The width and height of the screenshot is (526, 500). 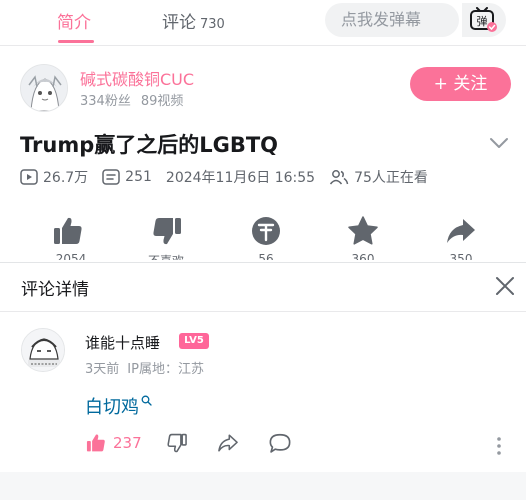 I want to click on search-icon, so click(x=146, y=400).